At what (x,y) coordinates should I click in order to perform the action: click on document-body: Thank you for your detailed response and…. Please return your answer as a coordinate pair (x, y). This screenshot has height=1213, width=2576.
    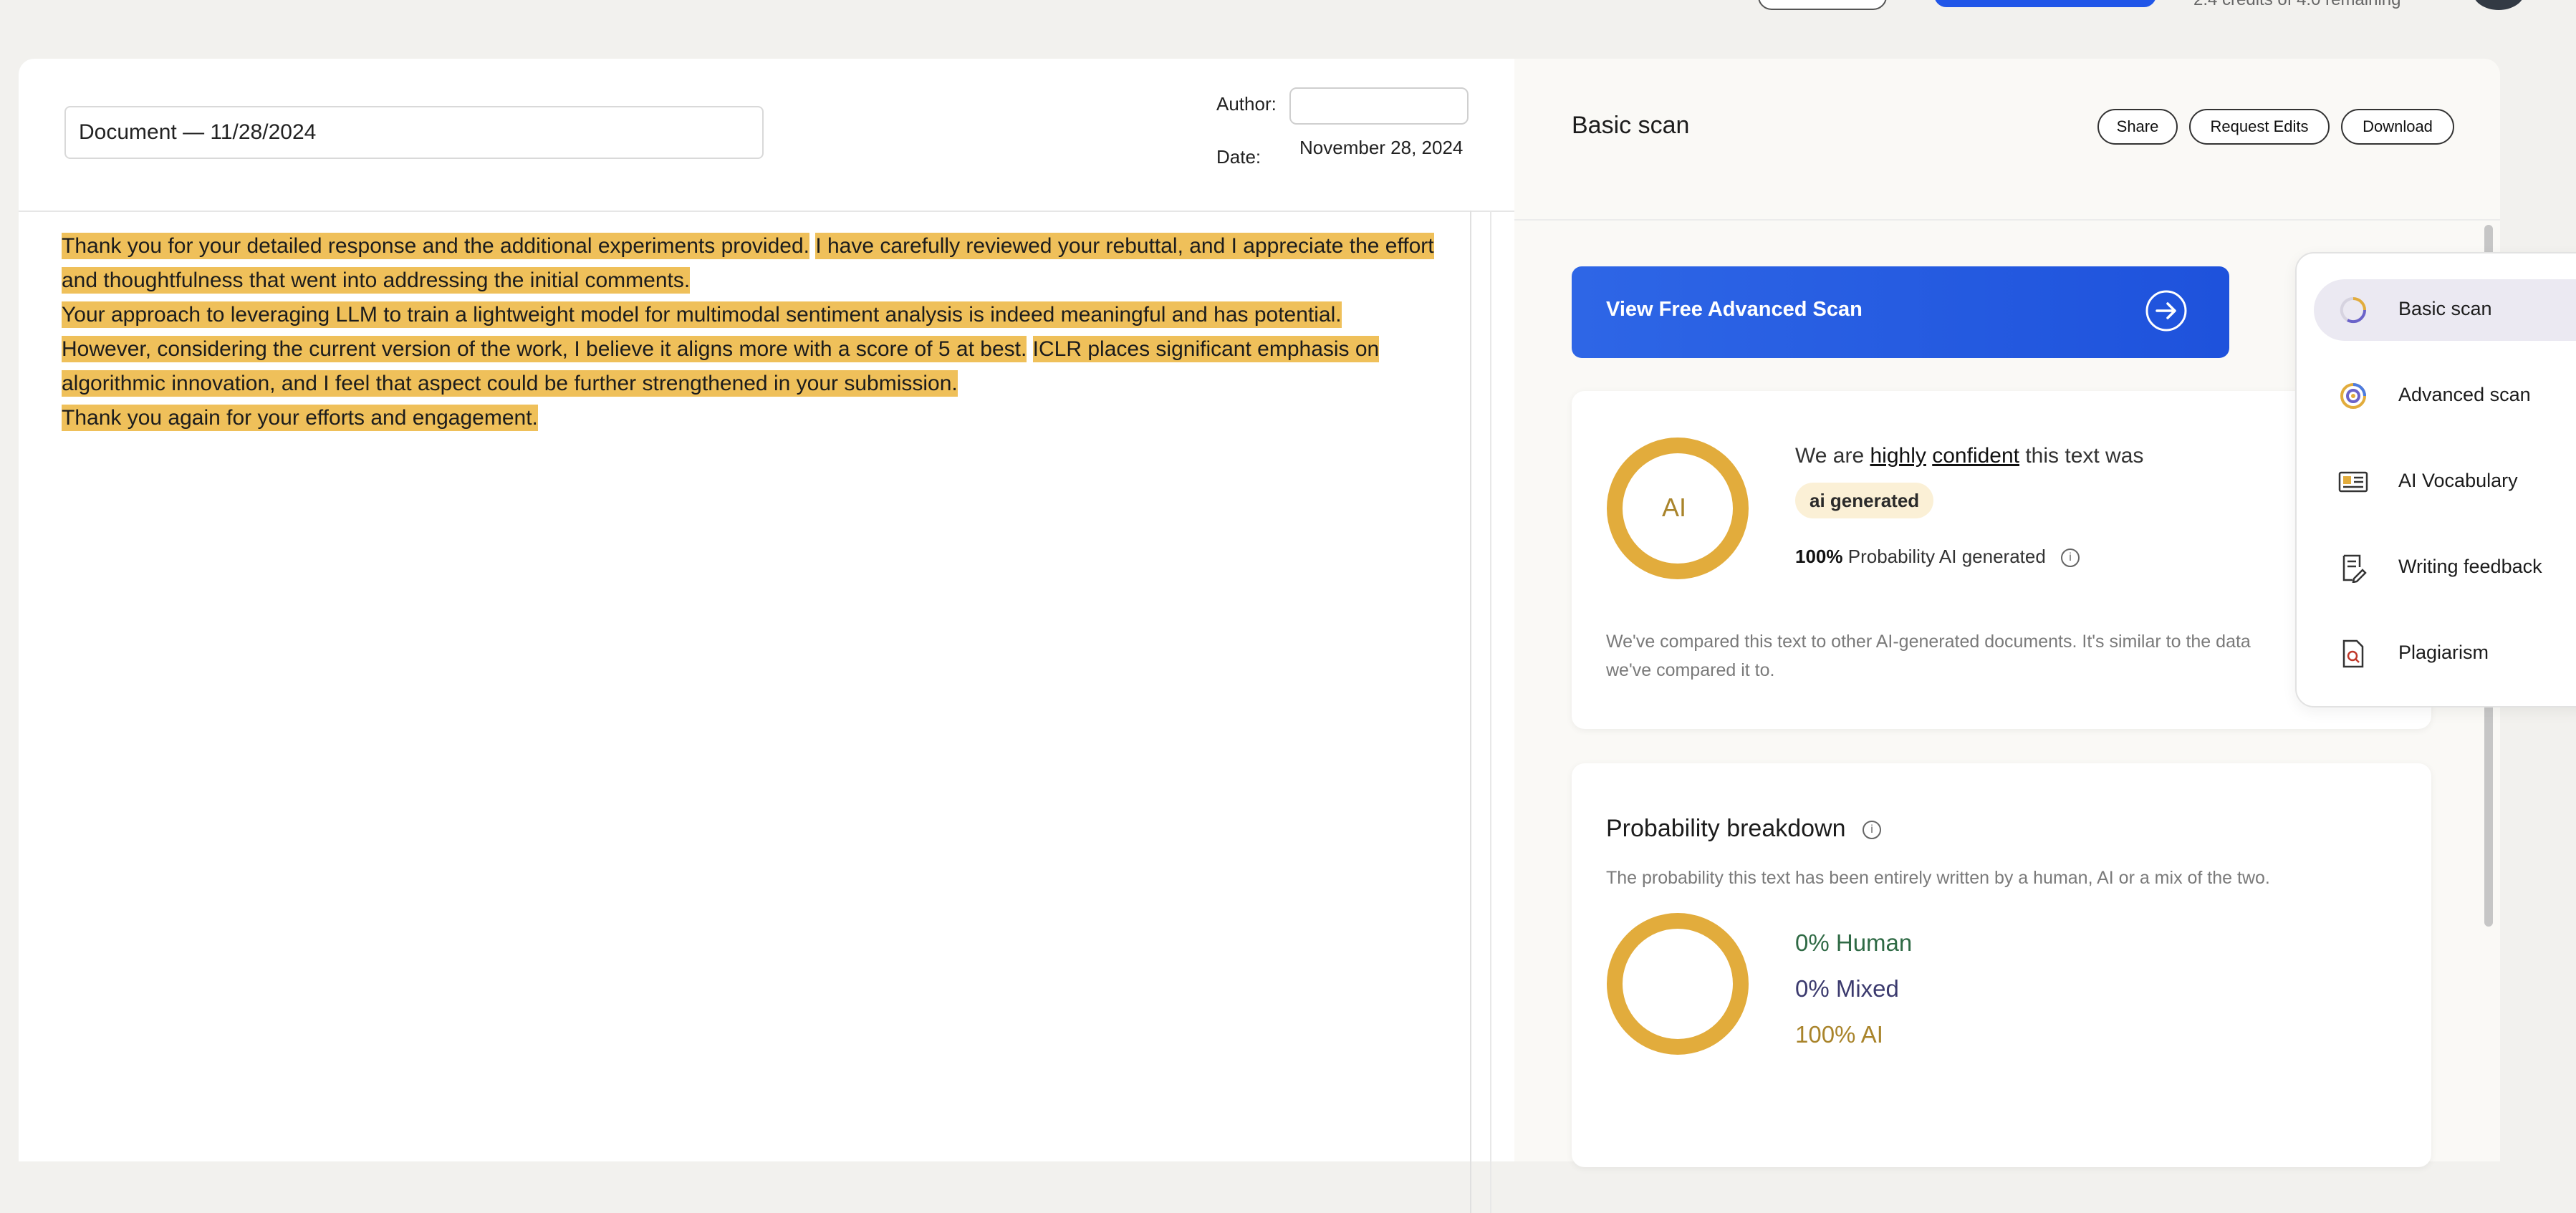
    Looking at the image, I should click on (764, 332).